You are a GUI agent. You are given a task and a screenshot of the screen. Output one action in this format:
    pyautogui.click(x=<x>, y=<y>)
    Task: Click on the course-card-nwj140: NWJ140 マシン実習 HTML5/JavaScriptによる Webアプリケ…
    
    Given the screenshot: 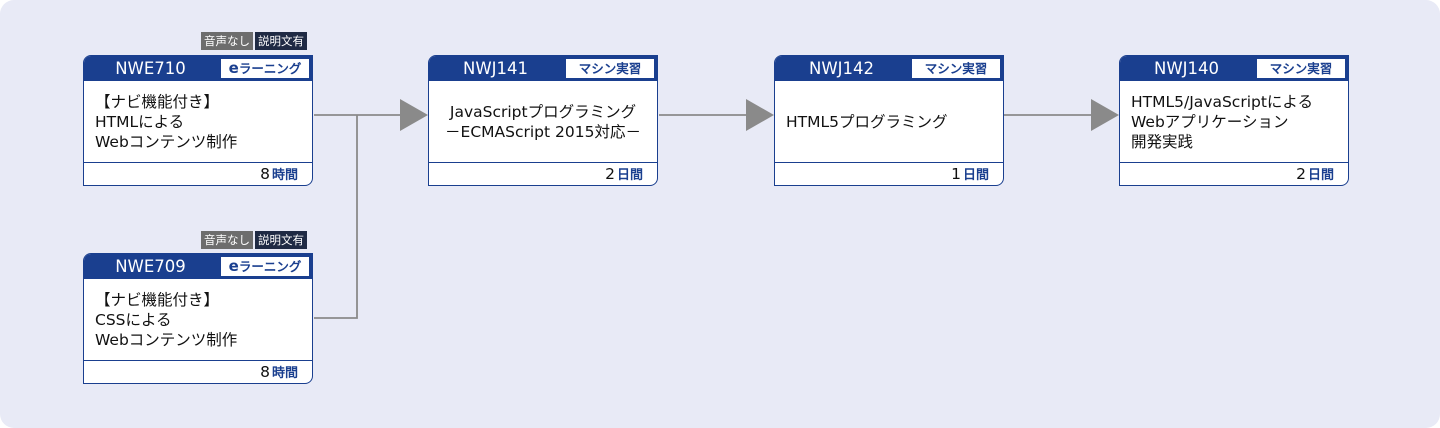 What is the action you would take?
    pyautogui.click(x=1234, y=120)
    